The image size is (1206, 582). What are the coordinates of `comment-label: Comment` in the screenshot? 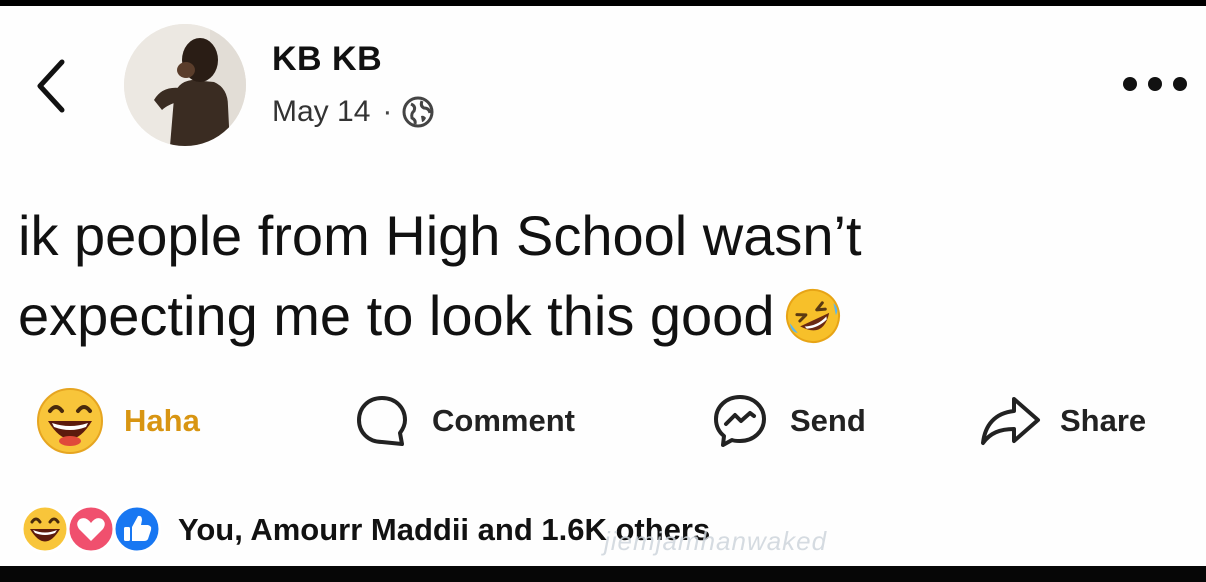 It's located at (503, 420).